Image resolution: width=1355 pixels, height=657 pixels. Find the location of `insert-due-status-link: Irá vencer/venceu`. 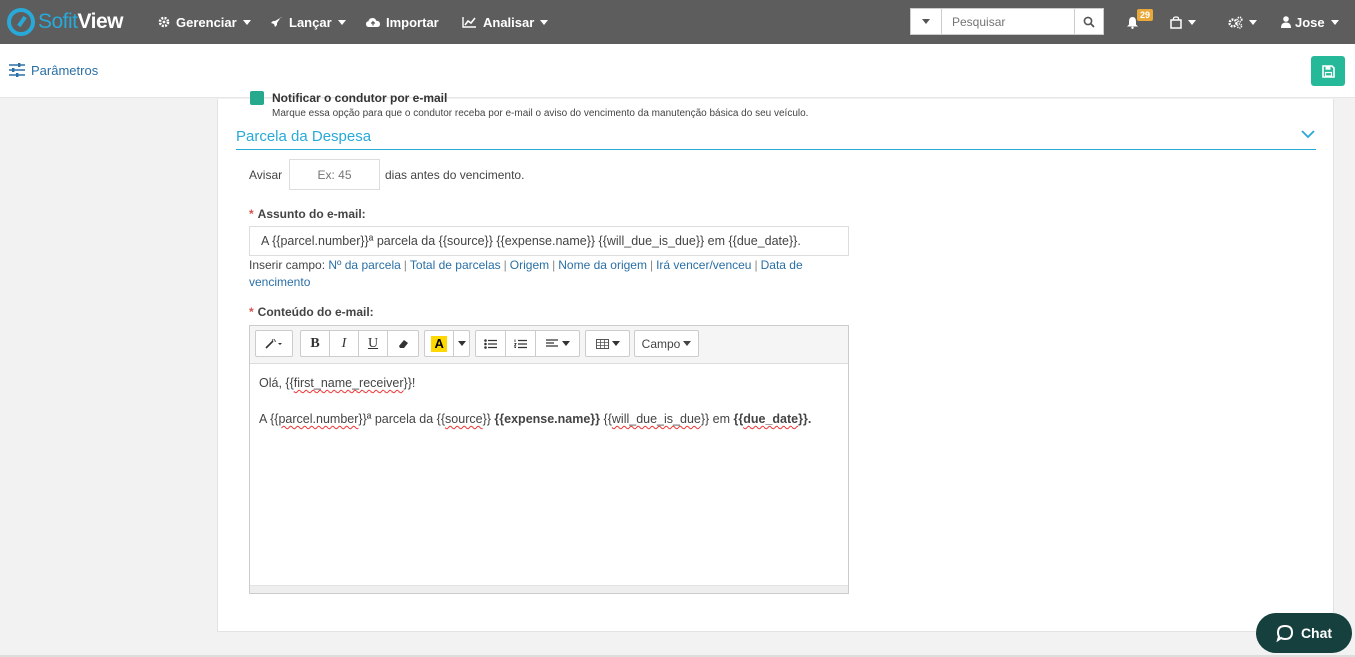

insert-due-status-link: Irá vencer/venceu is located at coordinates (703, 265).